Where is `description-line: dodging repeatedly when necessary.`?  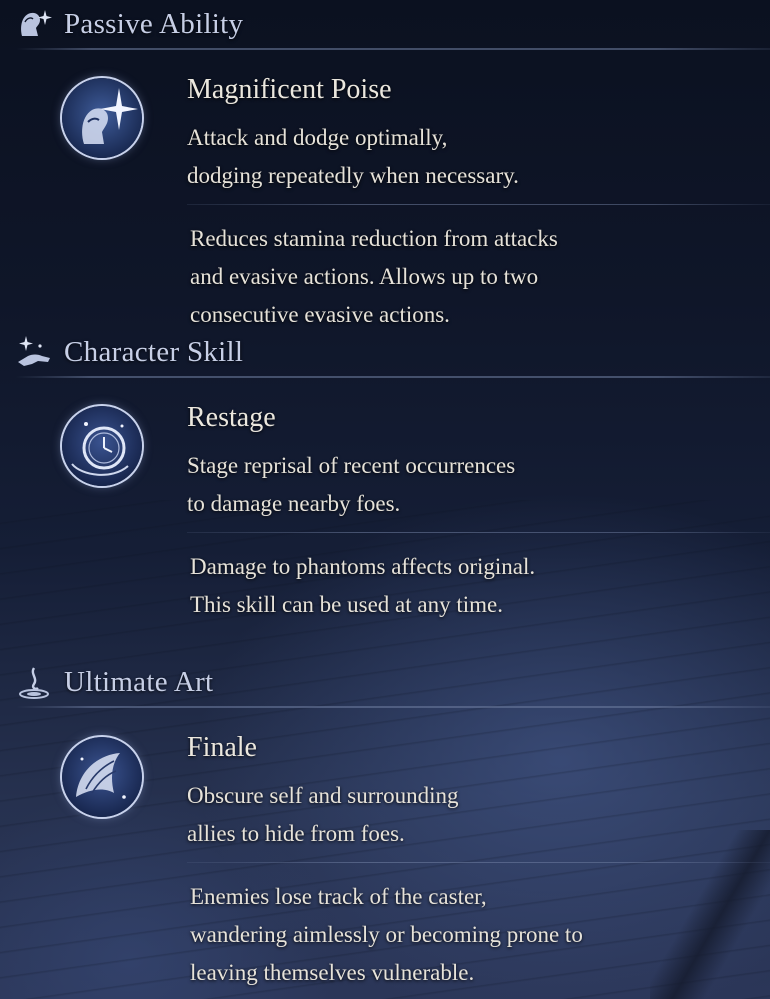
description-line: dodging repeatedly when necessary. is located at coordinates (353, 175).